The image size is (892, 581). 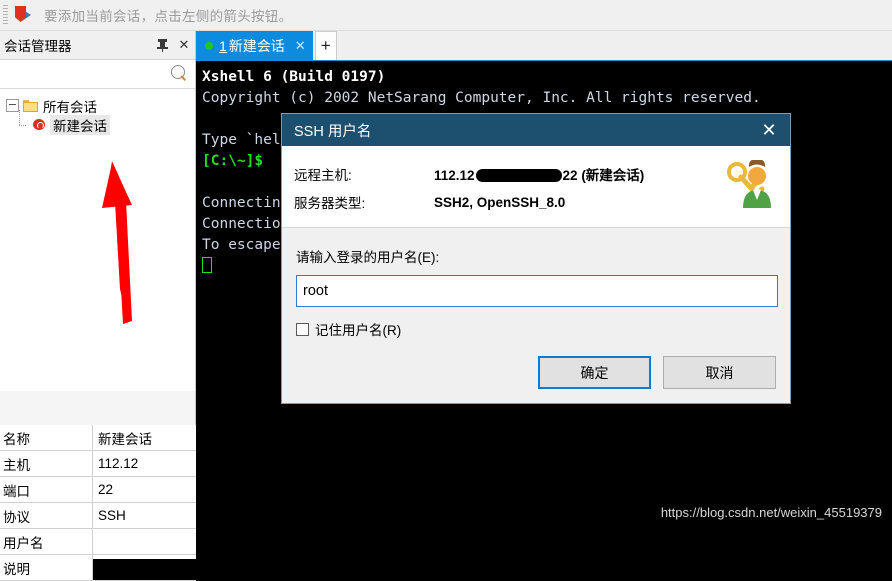 What do you see at coordinates (302, 329) in the screenshot?
I see `remember-username-checkbox` at bounding box center [302, 329].